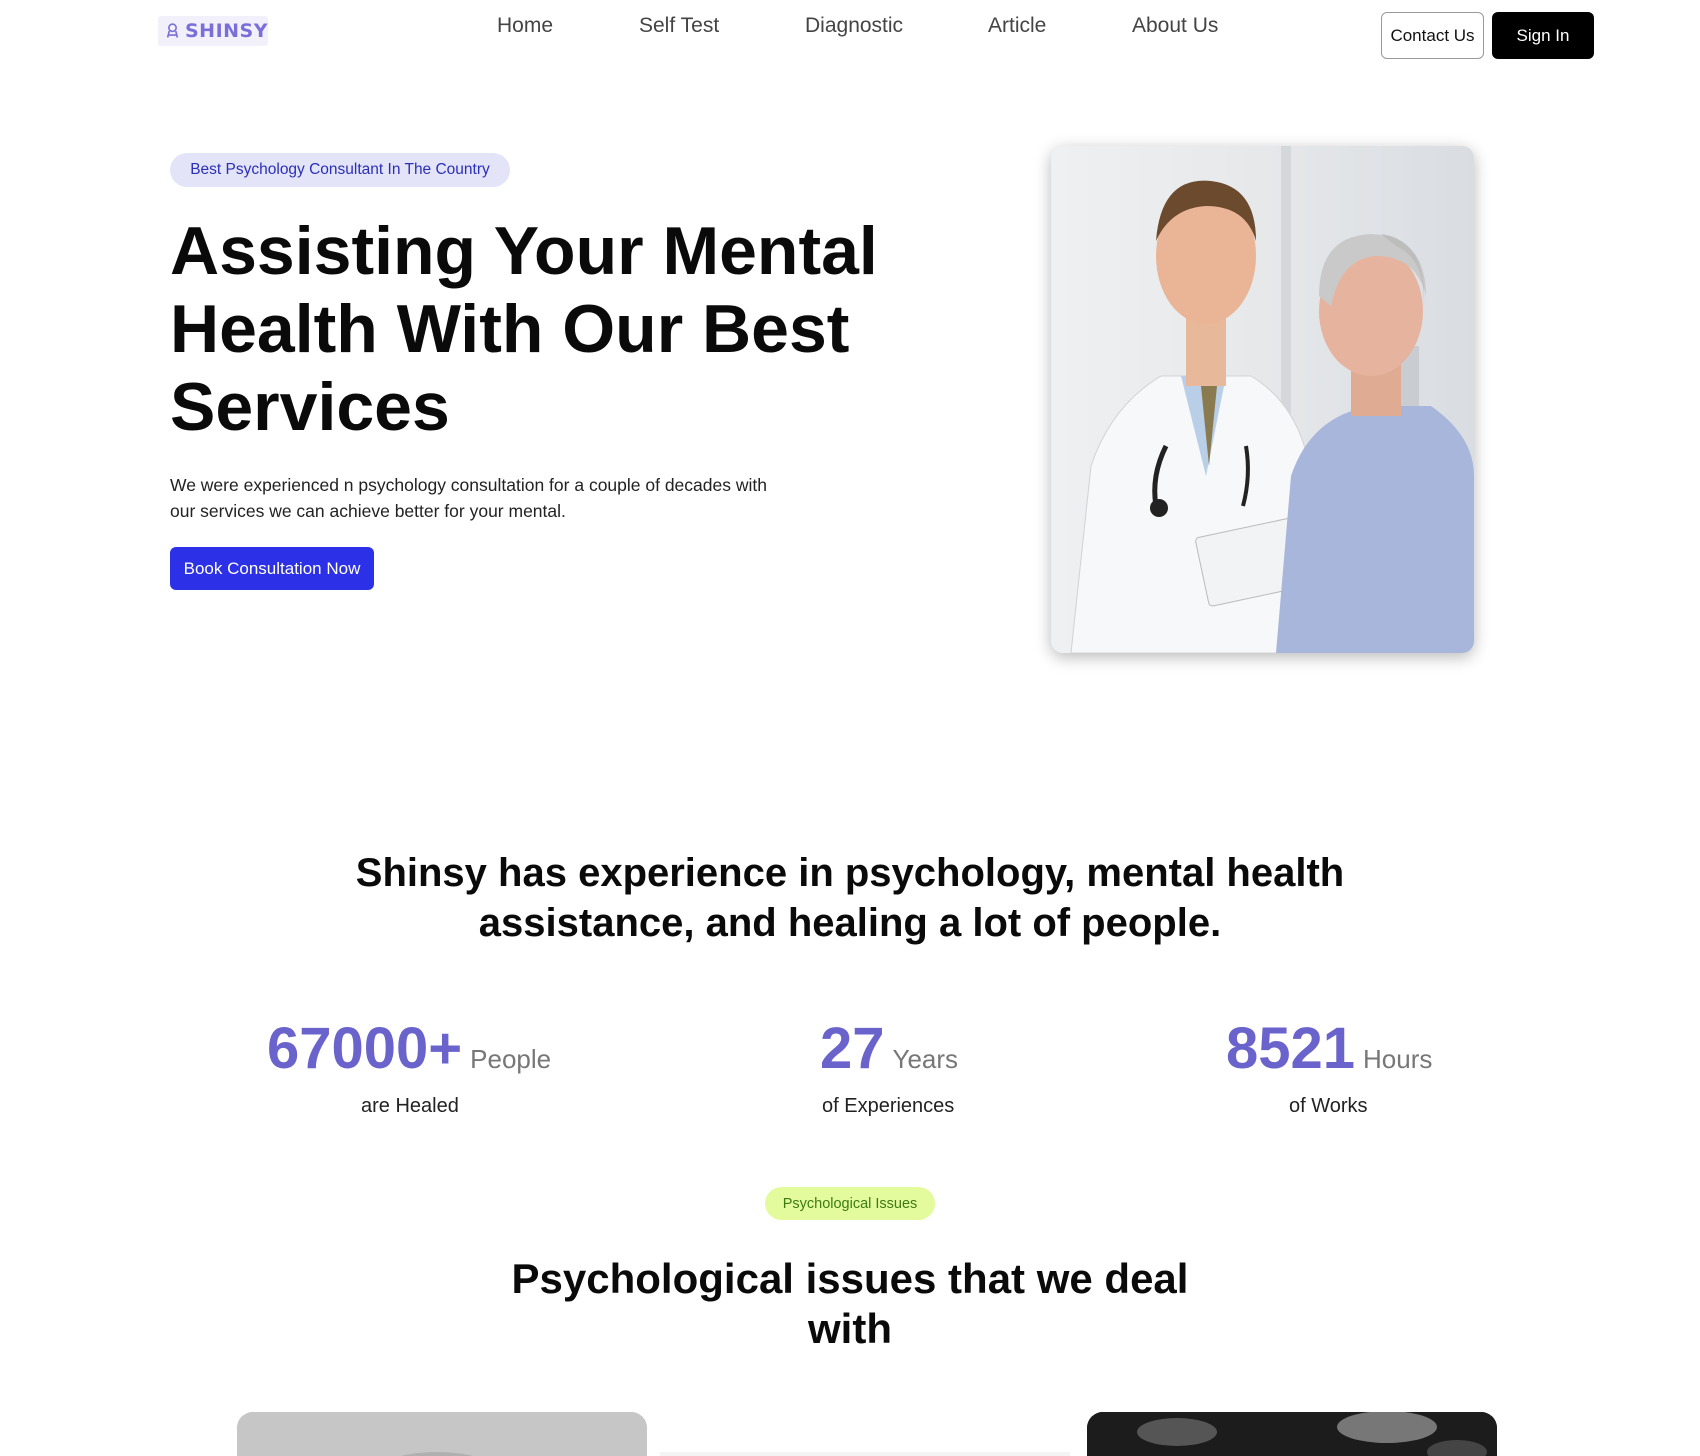 The image size is (1700, 1456). Describe the element at coordinates (410, 1106) in the screenshot. I see `stat-caption: are Healed` at that location.